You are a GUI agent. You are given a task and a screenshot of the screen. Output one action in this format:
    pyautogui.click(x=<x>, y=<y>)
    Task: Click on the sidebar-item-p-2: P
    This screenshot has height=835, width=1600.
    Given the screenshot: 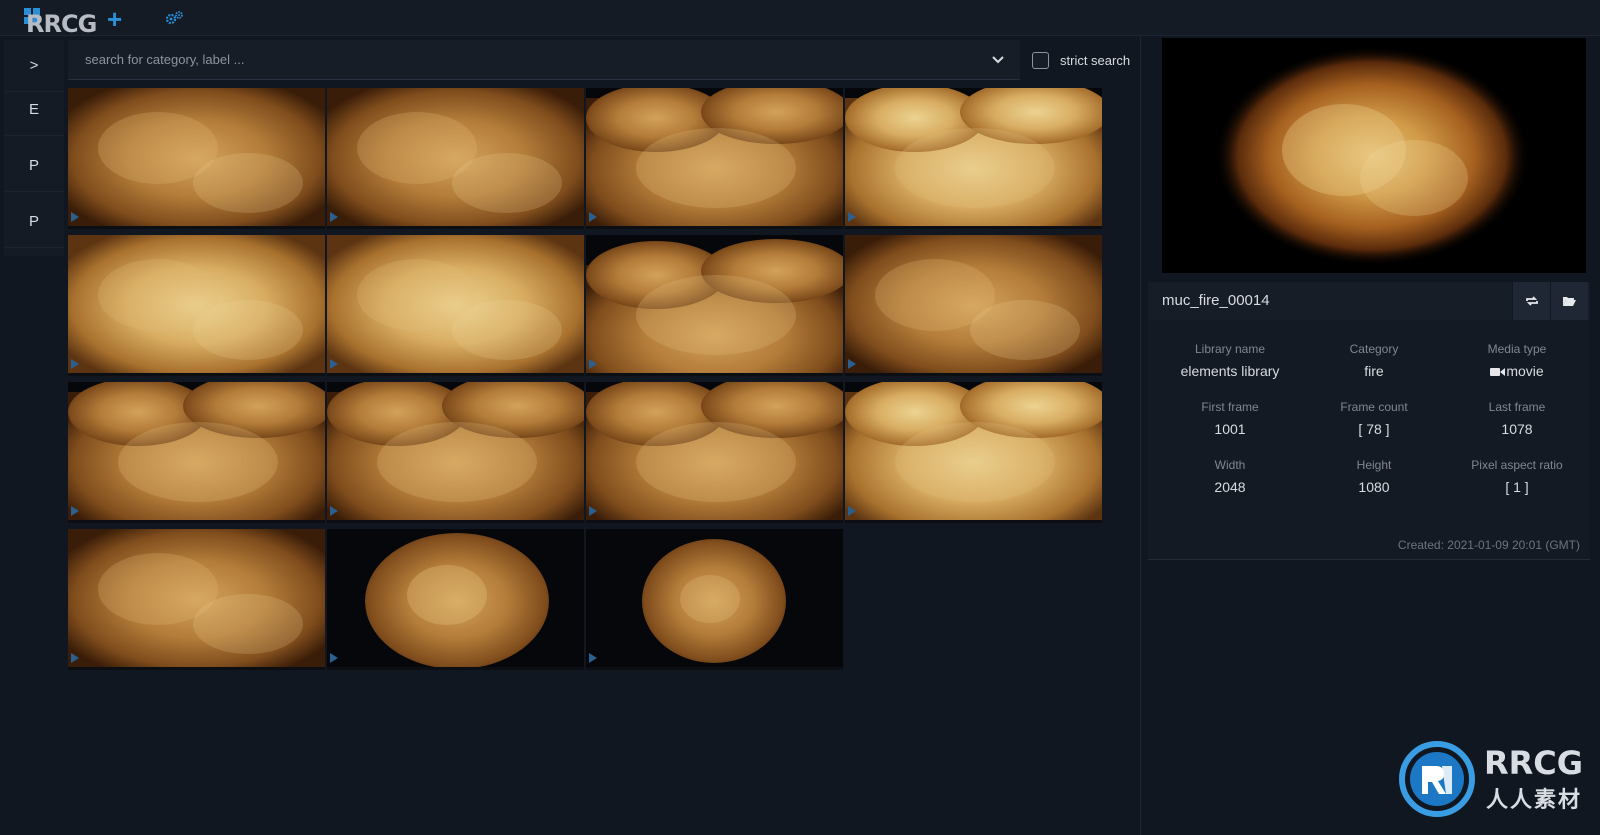 What is the action you would take?
    pyautogui.click(x=34, y=222)
    